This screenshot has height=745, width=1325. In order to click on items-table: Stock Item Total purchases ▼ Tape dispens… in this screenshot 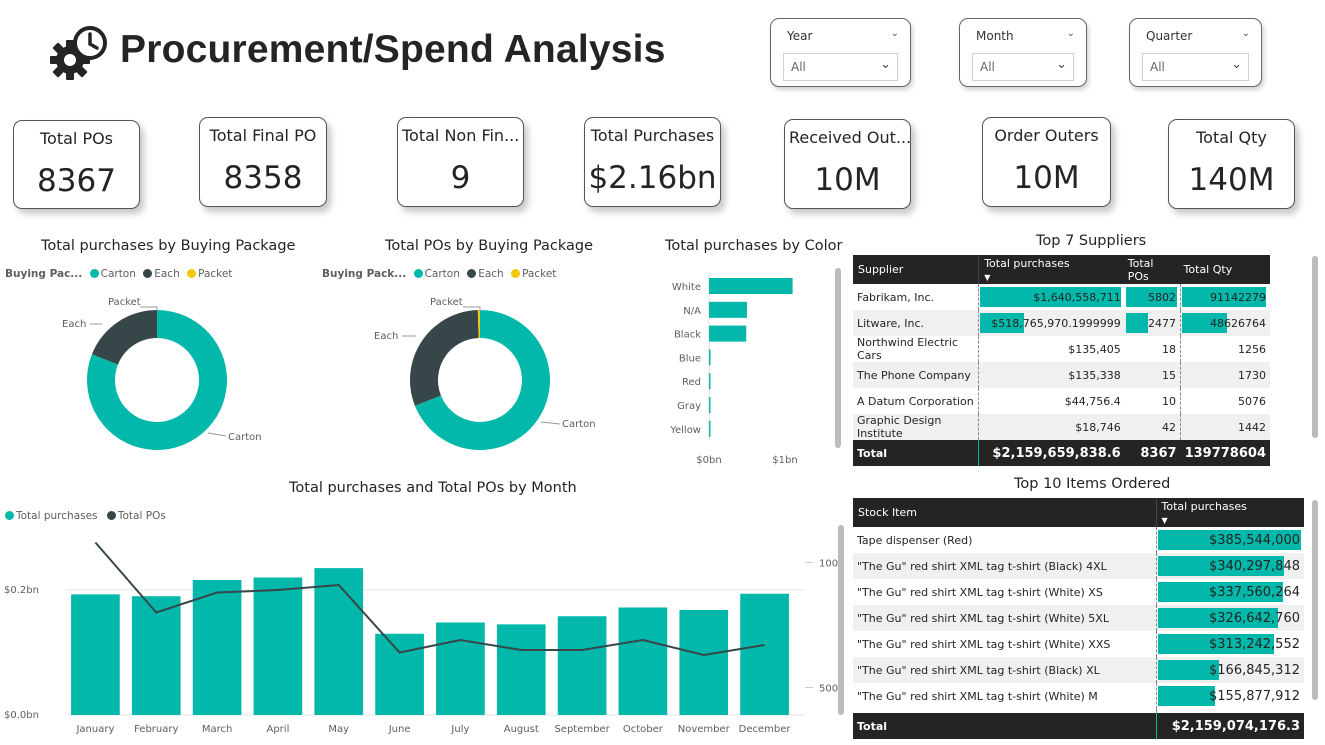, I will do `click(1078, 618)`.